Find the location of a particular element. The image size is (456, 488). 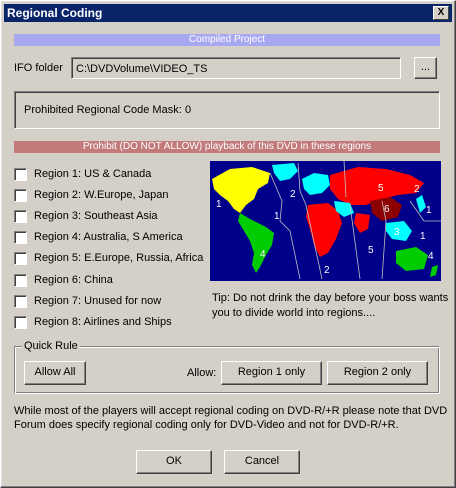

region-7-checkbox is located at coordinates (20, 301).